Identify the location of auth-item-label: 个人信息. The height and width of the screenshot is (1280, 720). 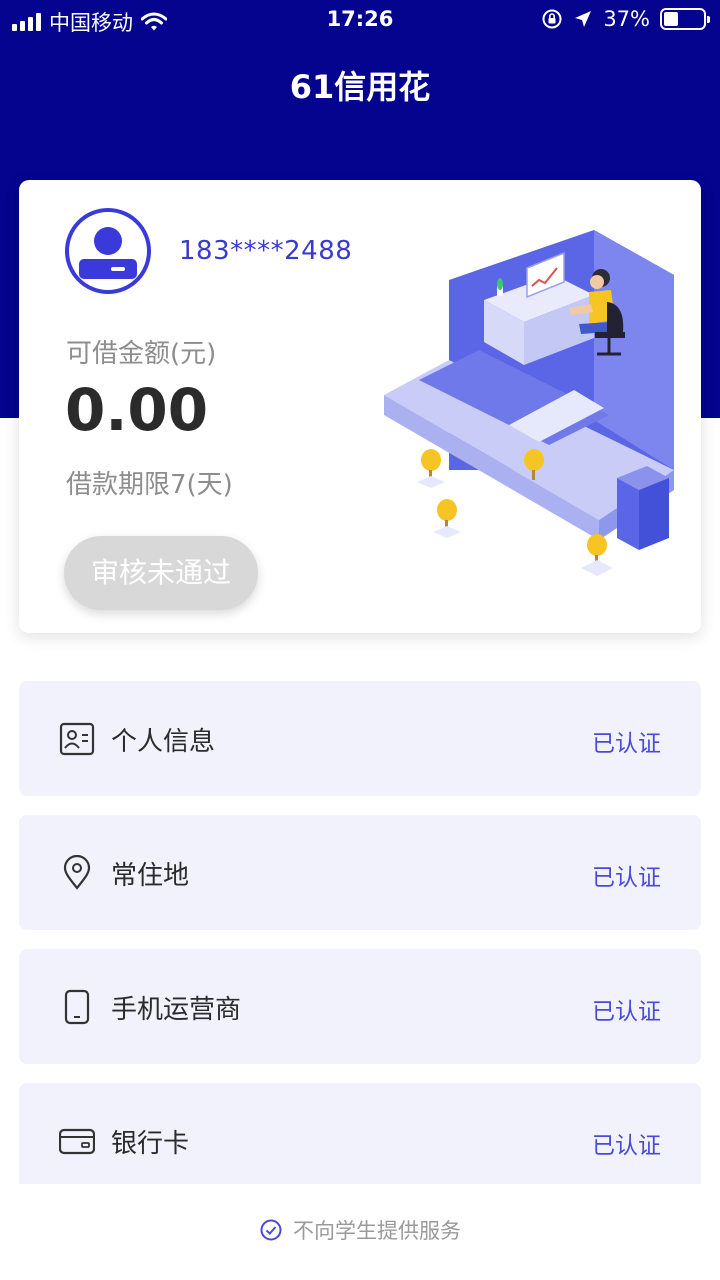
(163, 742).